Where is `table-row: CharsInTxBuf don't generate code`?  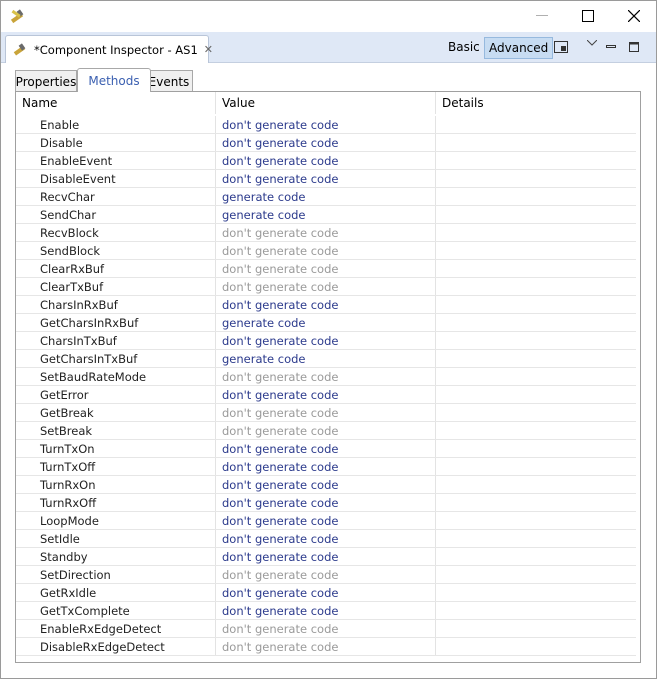 table-row: CharsInTxBuf don't generate code is located at coordinates (328, 341).